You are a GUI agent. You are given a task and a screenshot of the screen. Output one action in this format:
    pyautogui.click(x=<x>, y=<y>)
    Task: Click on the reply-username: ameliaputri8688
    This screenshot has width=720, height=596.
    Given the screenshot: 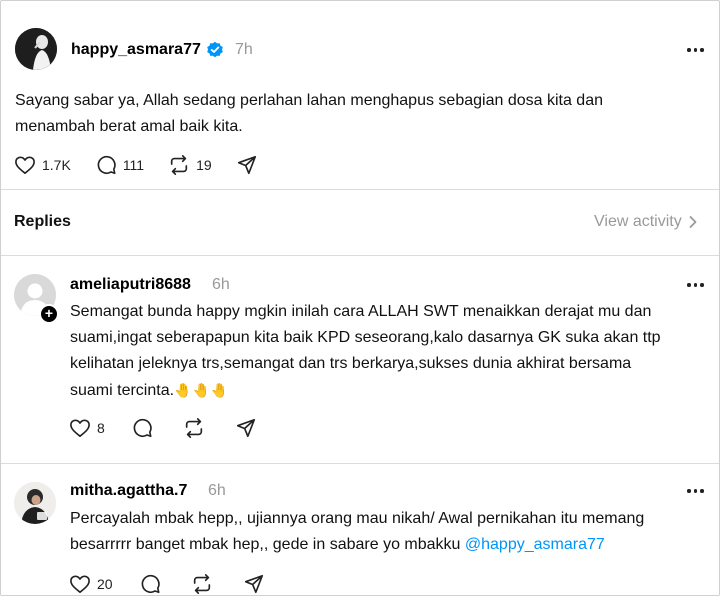 What is the action you would take?
    pyautogui.click(x=130, y=285)
    